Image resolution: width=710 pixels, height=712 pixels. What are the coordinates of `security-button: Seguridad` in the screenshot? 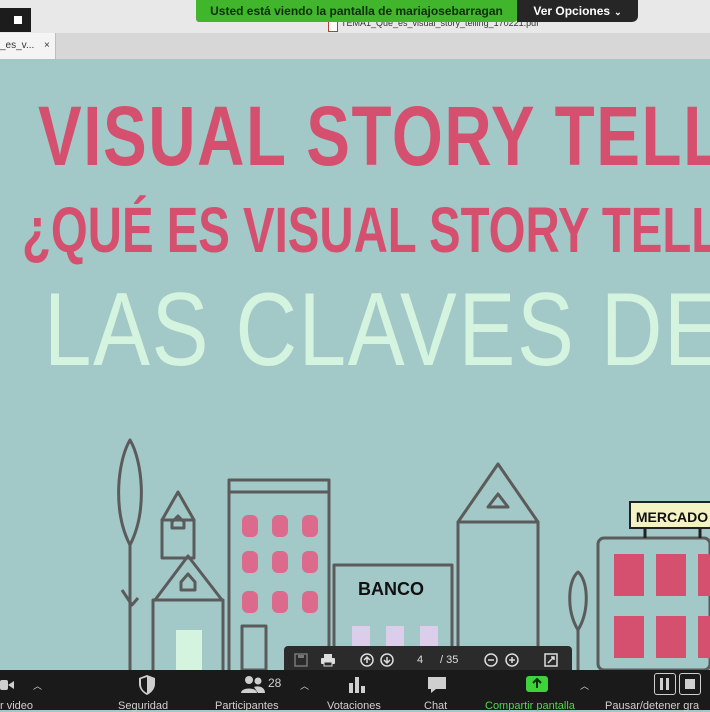 It's located at (148, 691).